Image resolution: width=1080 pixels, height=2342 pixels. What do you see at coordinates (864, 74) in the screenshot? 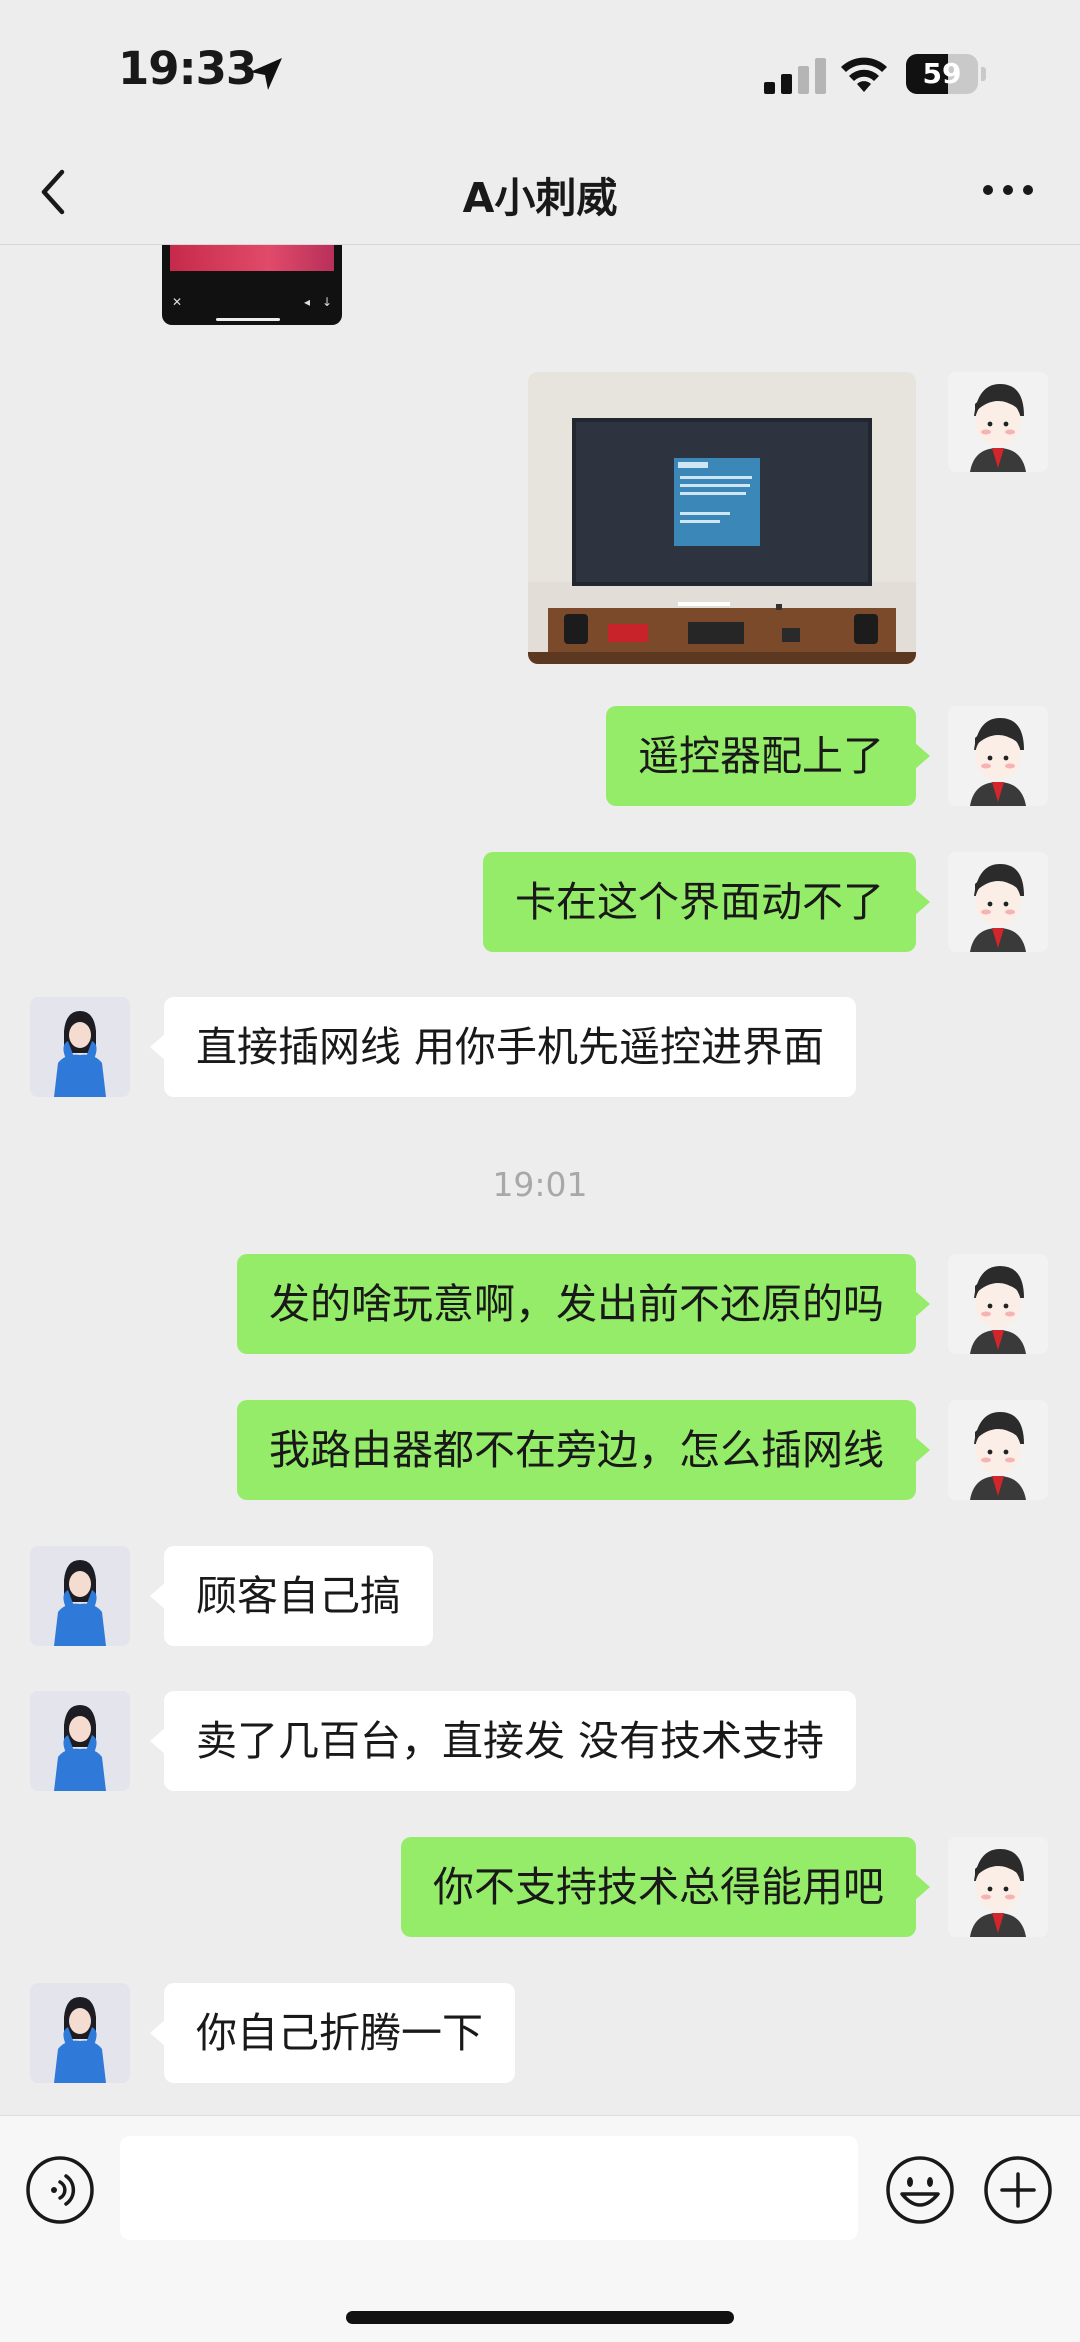
I see `wifi-icon` at bounding box center [864, 74].